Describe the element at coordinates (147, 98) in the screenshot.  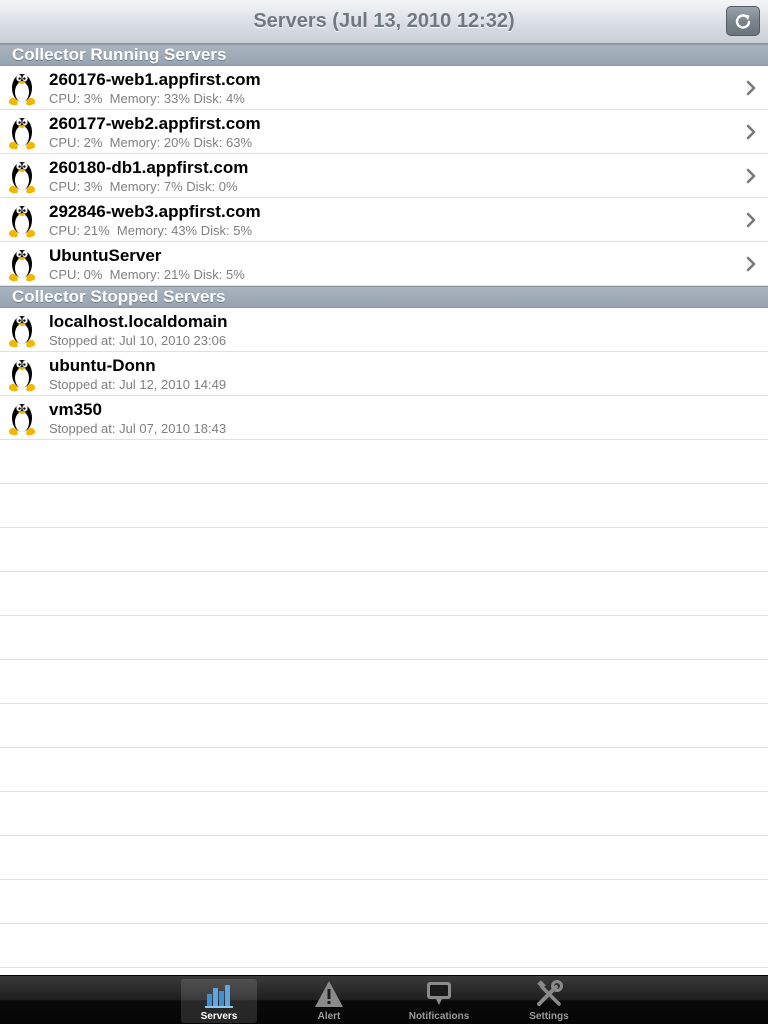
I see `server-stats: CPU: 3% Memory: 33% Disk: 4%` at that location.